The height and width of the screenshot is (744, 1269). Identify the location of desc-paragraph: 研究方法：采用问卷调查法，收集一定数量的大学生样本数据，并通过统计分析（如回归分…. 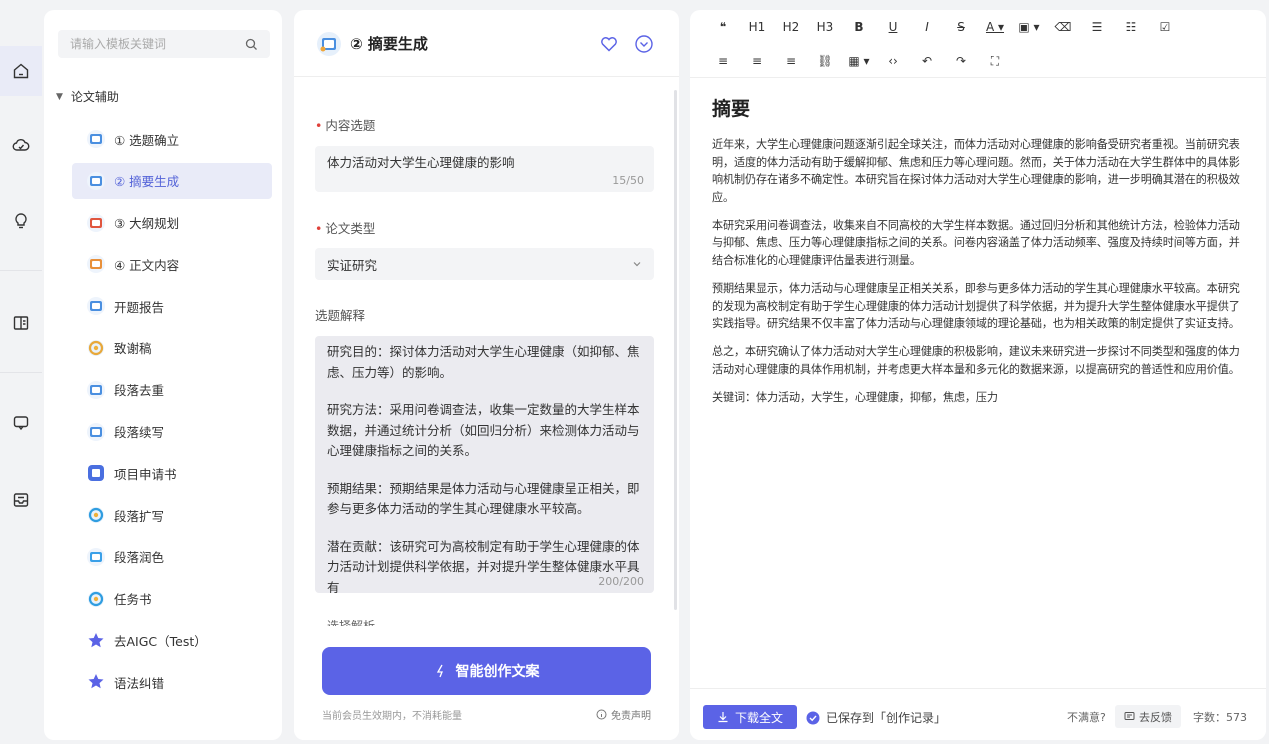
(483, 430).